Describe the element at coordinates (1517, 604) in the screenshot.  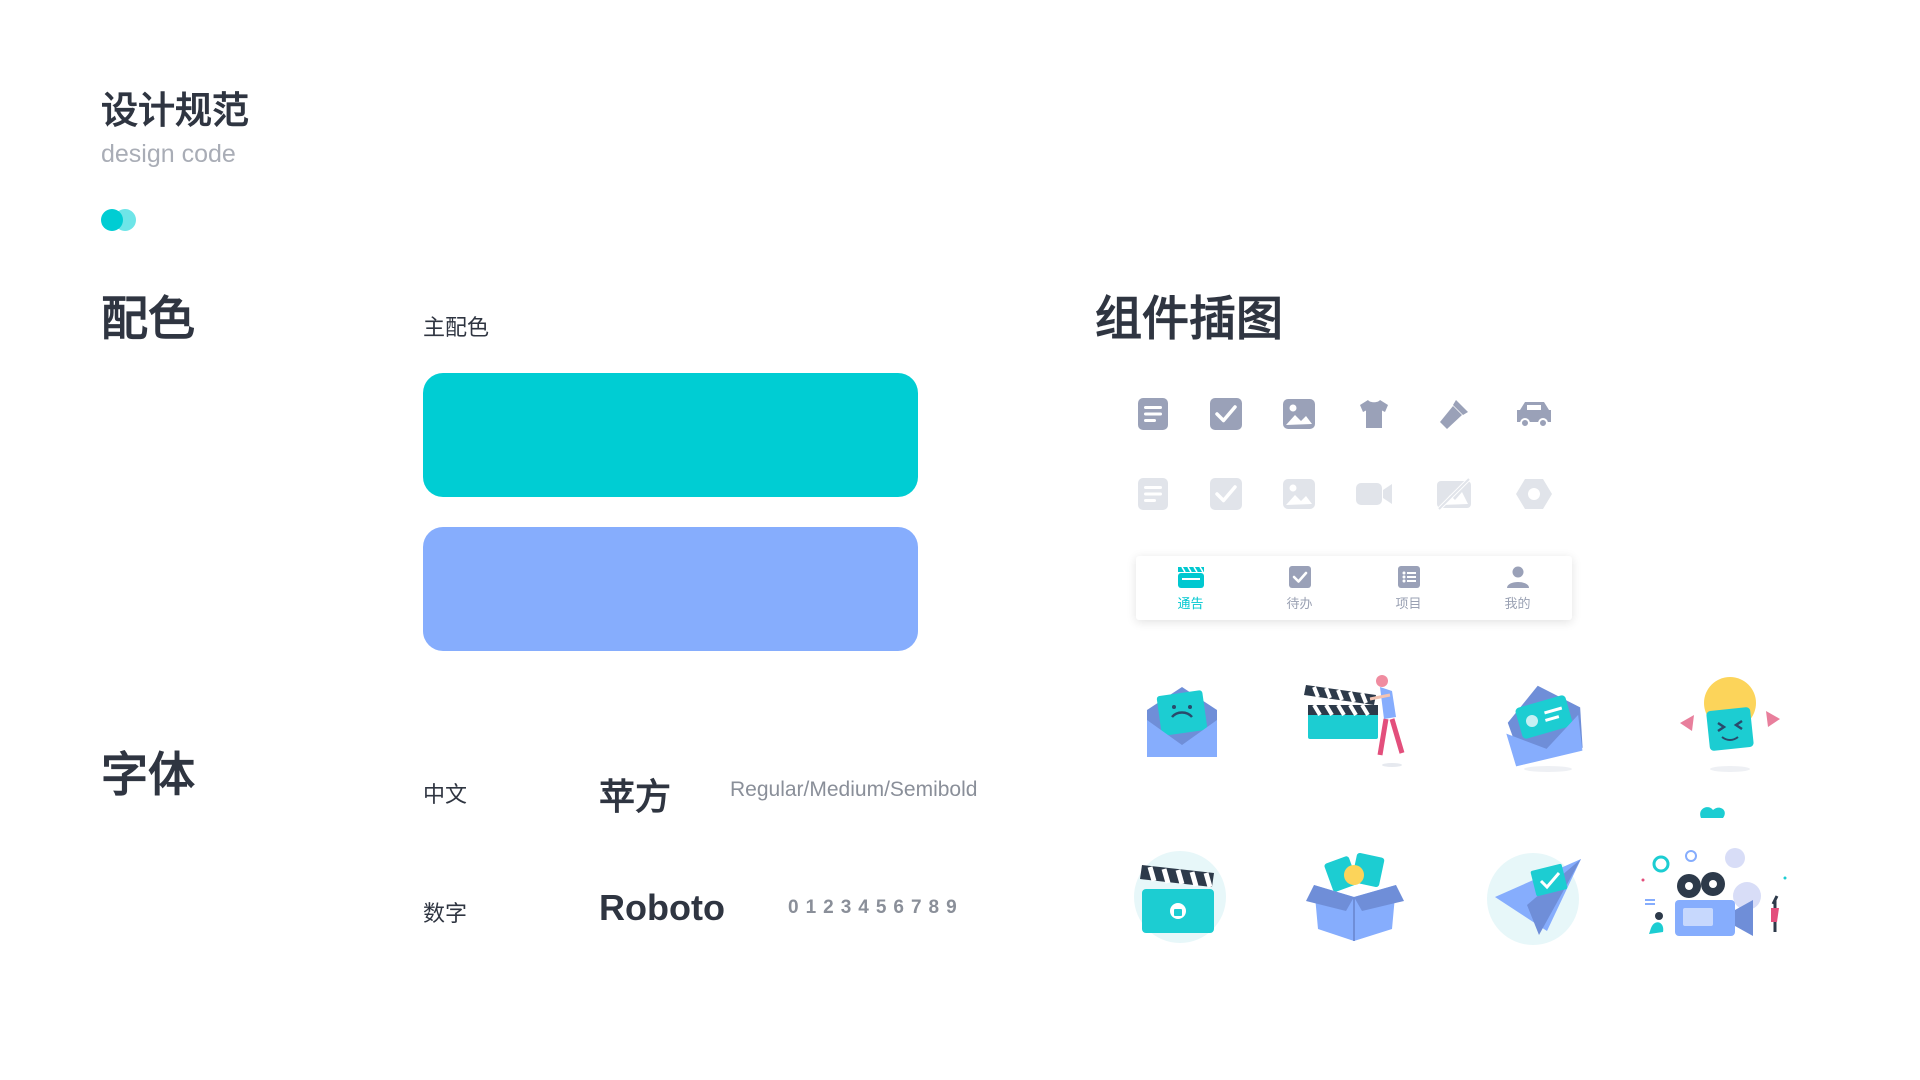
I see `tab-label: 我的` at that location.